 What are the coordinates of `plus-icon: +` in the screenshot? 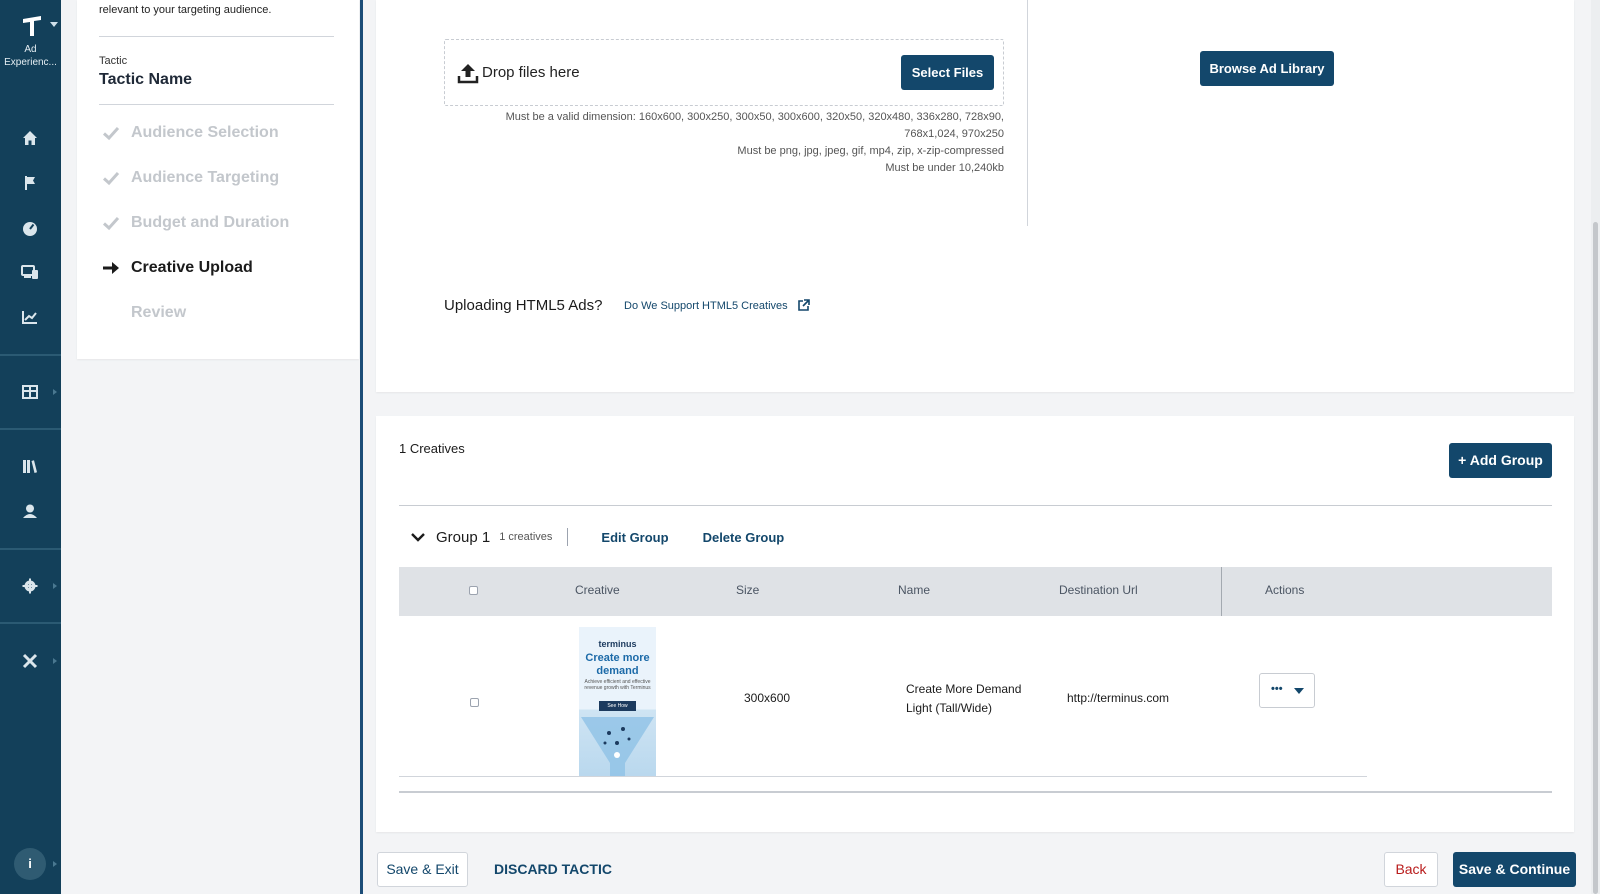 It's located at (1464, 460).